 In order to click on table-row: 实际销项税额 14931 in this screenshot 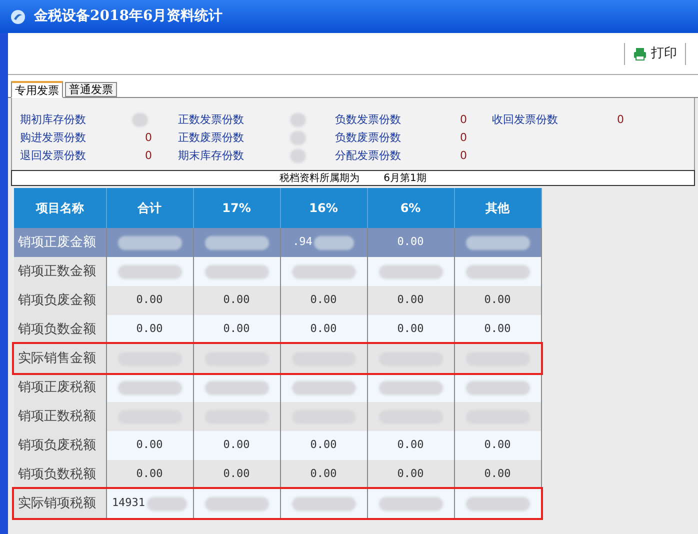, I will do `click(277, 503)`.